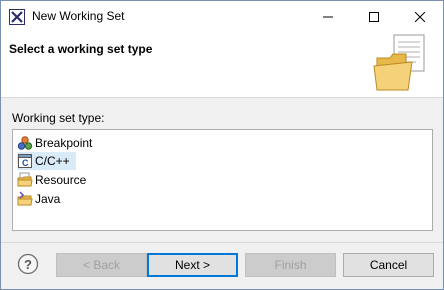  Describe the element at coordinates (52, 161) in the screenshot. I see `list-item-label: C/C++` at that location.